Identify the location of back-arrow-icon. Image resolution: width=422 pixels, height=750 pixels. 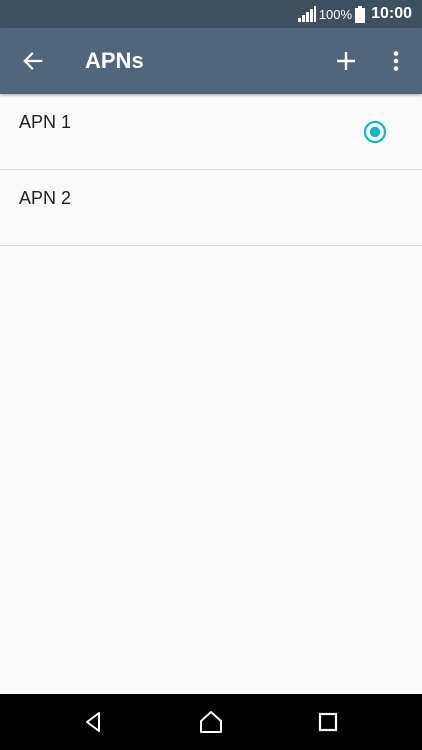
(33, 61).